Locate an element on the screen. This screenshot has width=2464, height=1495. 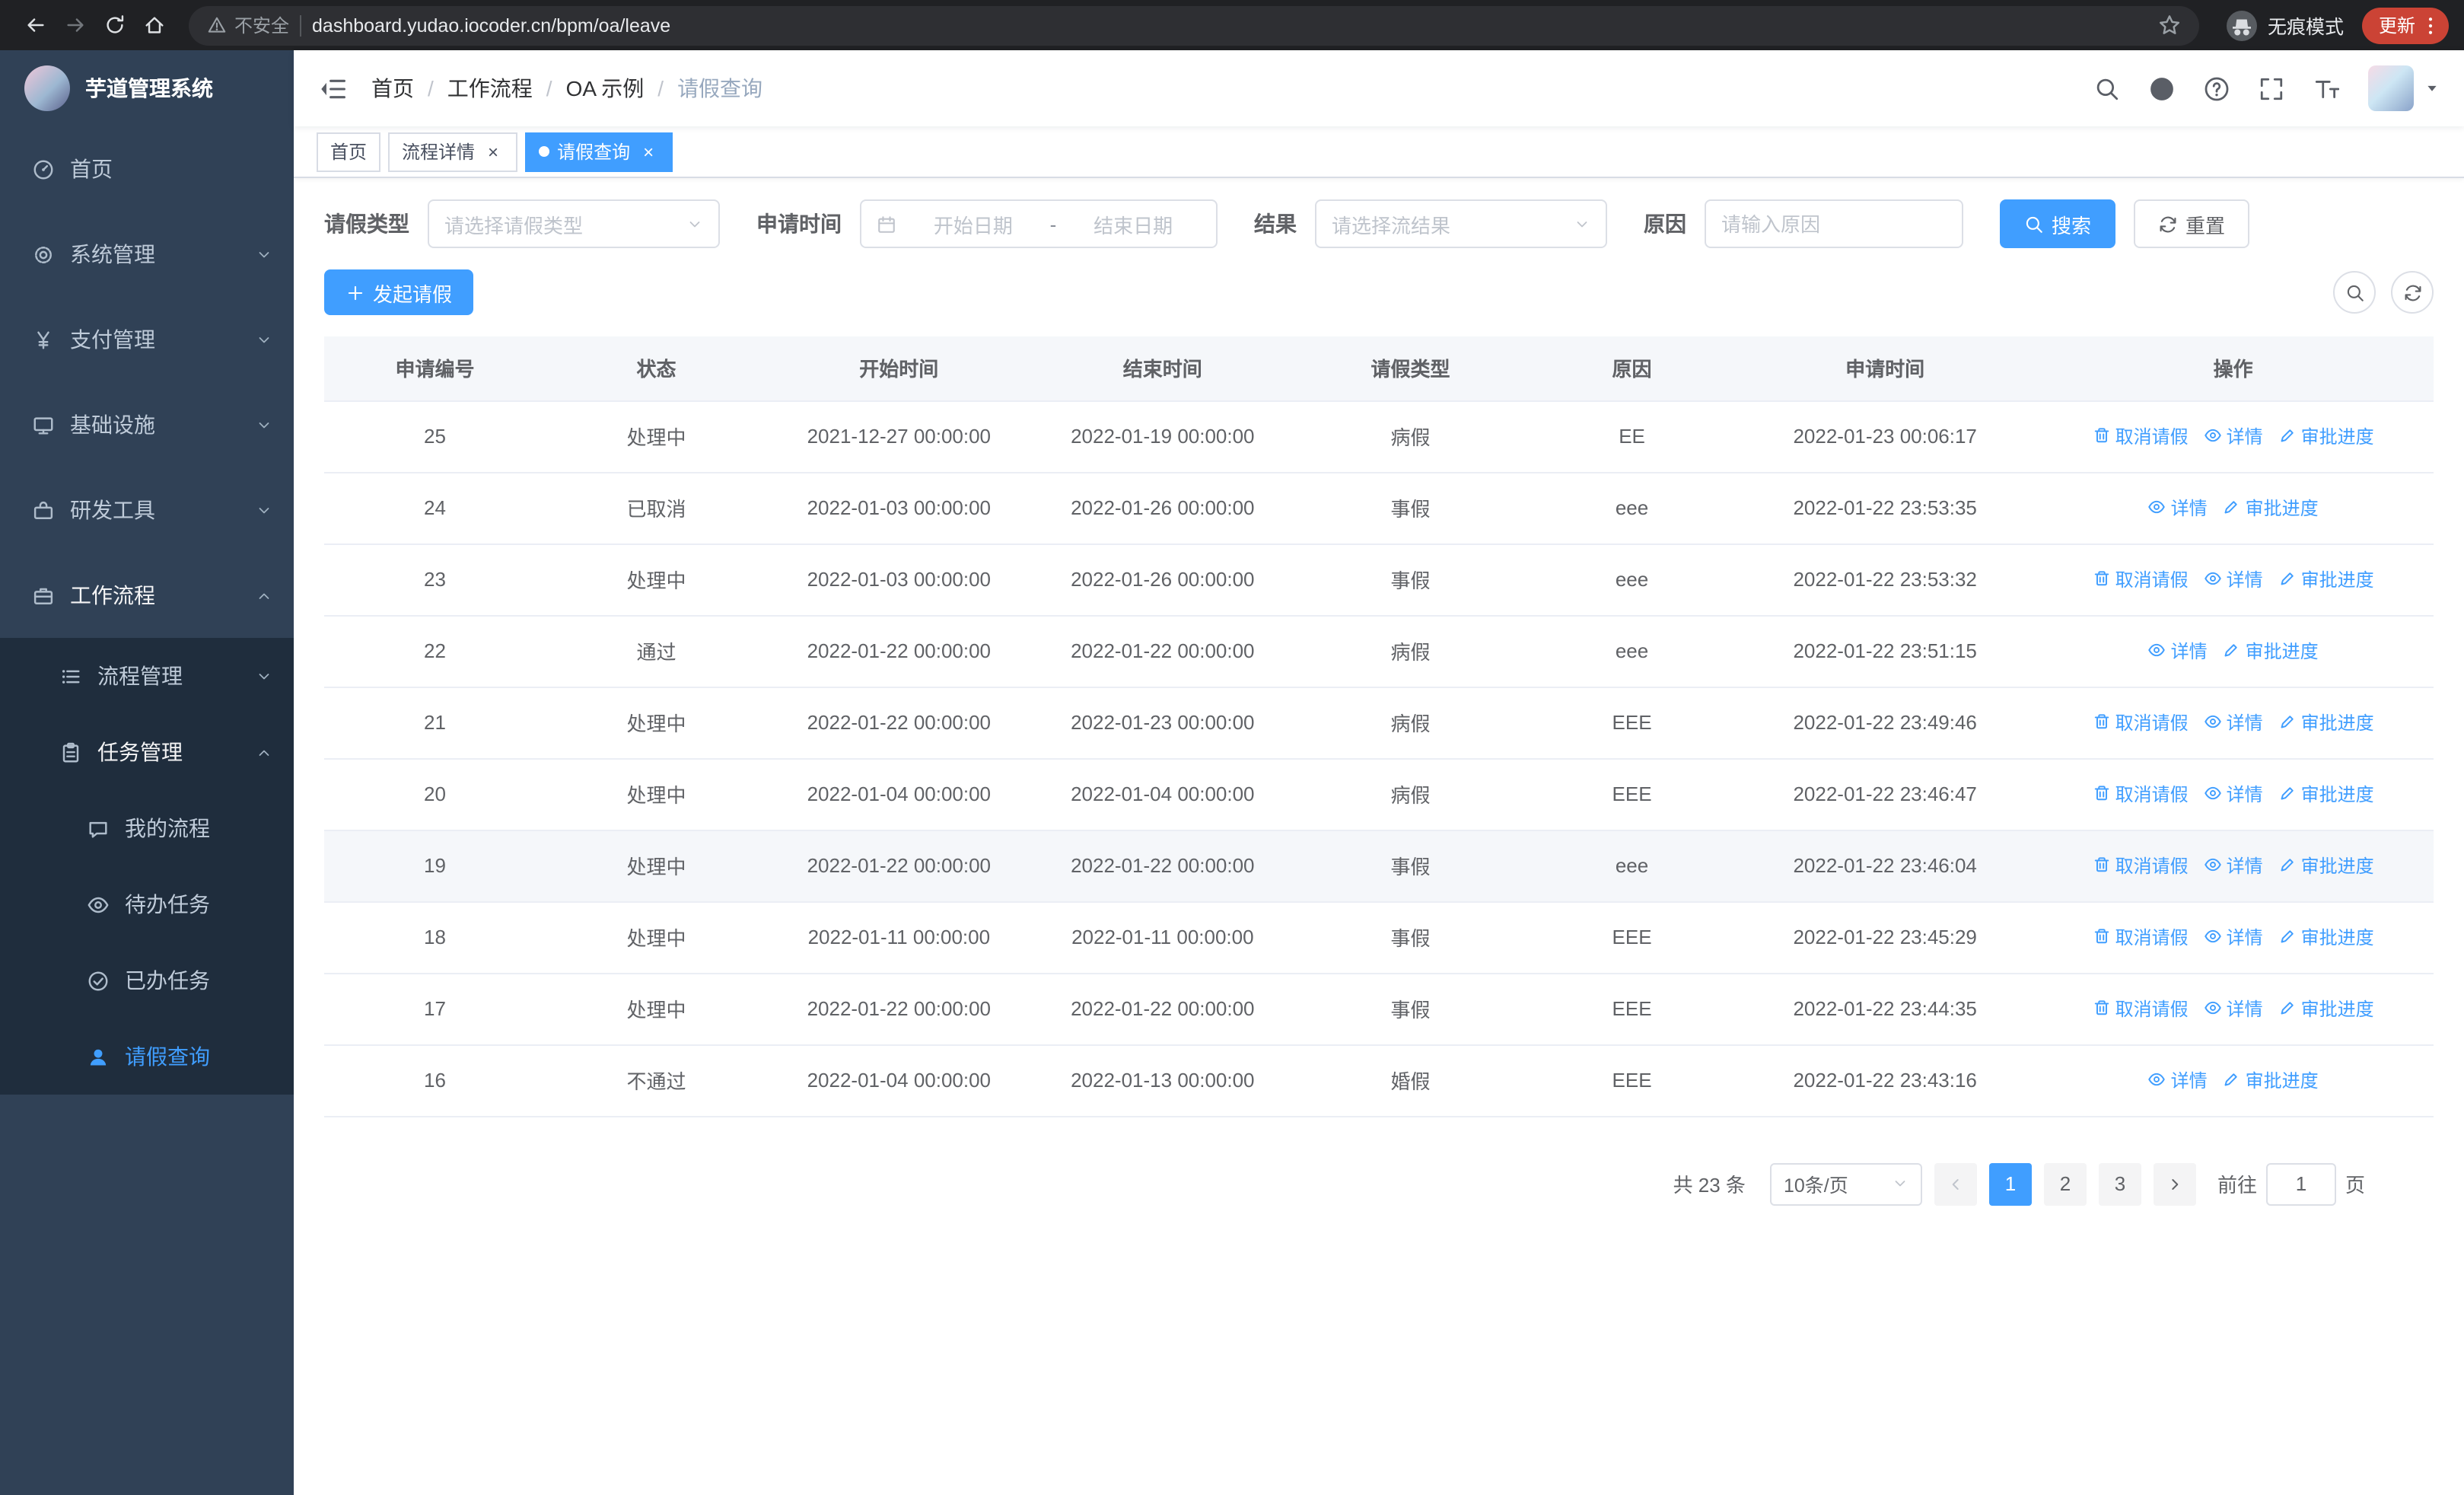
sidebar-item-home: 首页 is located at coordinates (147, 169).